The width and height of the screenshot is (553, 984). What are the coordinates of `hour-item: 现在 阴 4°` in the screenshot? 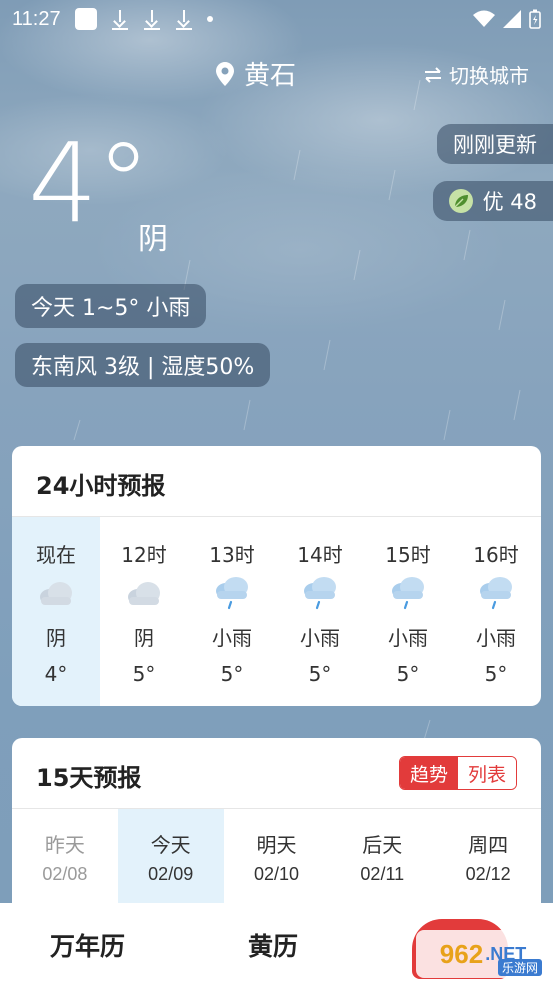 It's located at (56, 611).